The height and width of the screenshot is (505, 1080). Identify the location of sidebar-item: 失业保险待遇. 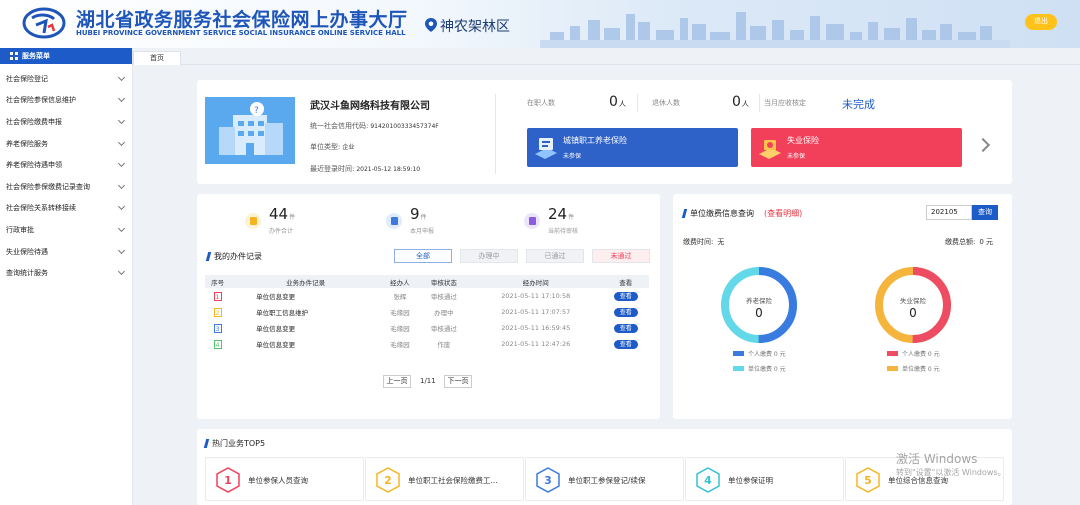
(66, 252).